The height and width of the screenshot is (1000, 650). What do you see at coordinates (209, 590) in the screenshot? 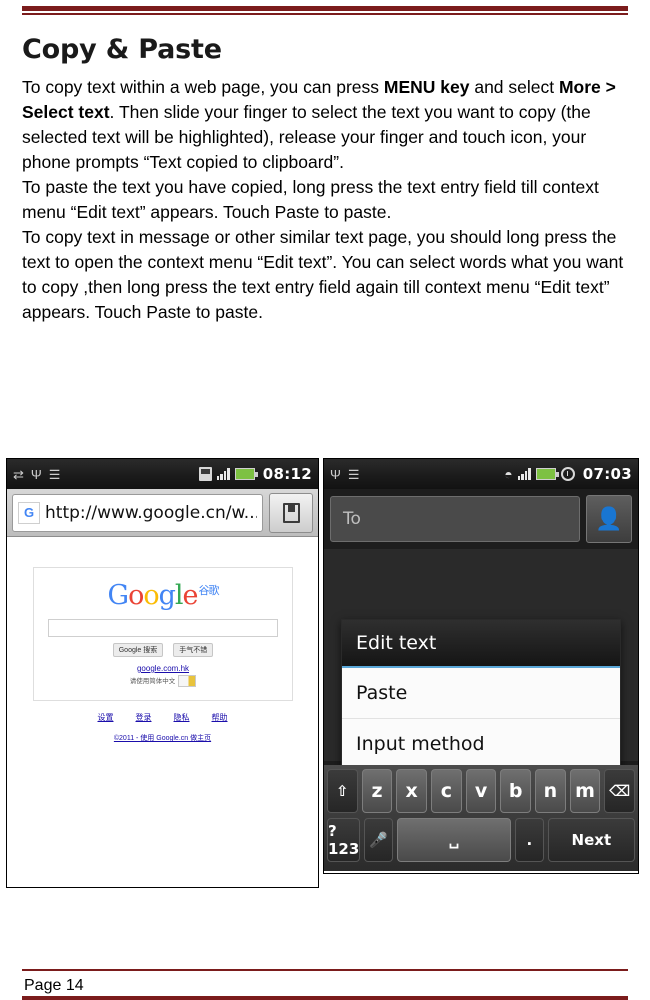
I see `google-logo-suffix: 谷歌` at bounding box center [209, 590].